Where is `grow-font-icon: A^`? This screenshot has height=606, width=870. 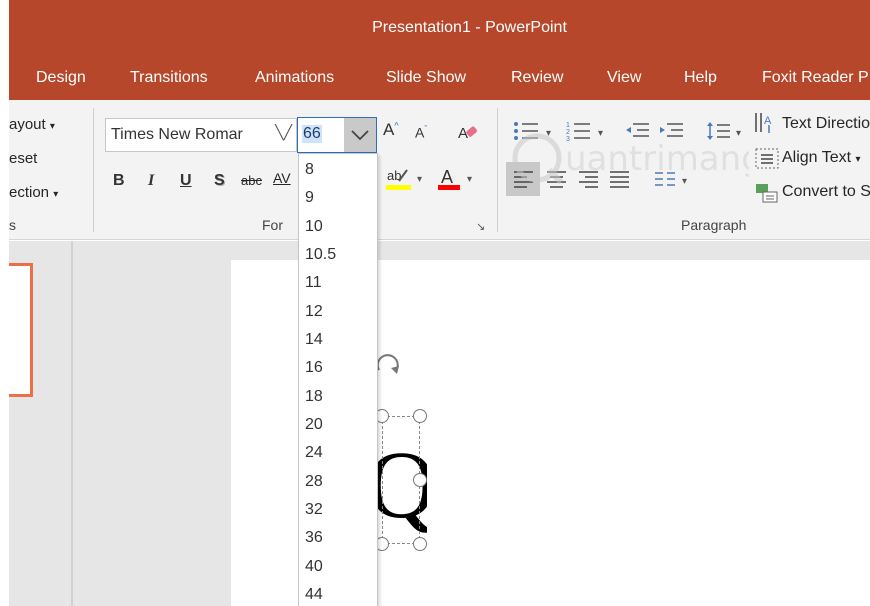
grow-font-icon: A^ is located at coordinates (391, 130).